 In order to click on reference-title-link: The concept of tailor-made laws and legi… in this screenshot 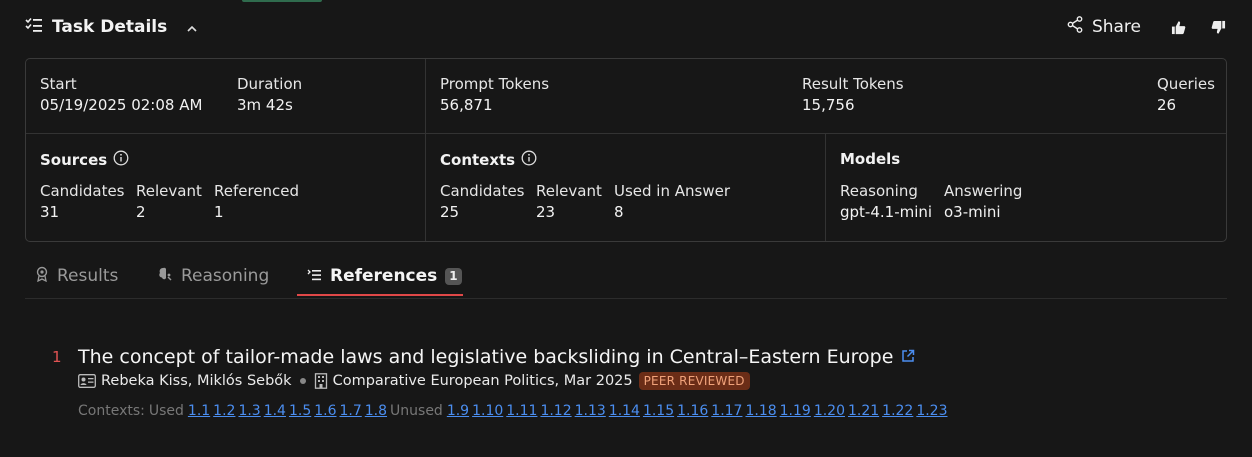, I will do `click(496, 357)`.